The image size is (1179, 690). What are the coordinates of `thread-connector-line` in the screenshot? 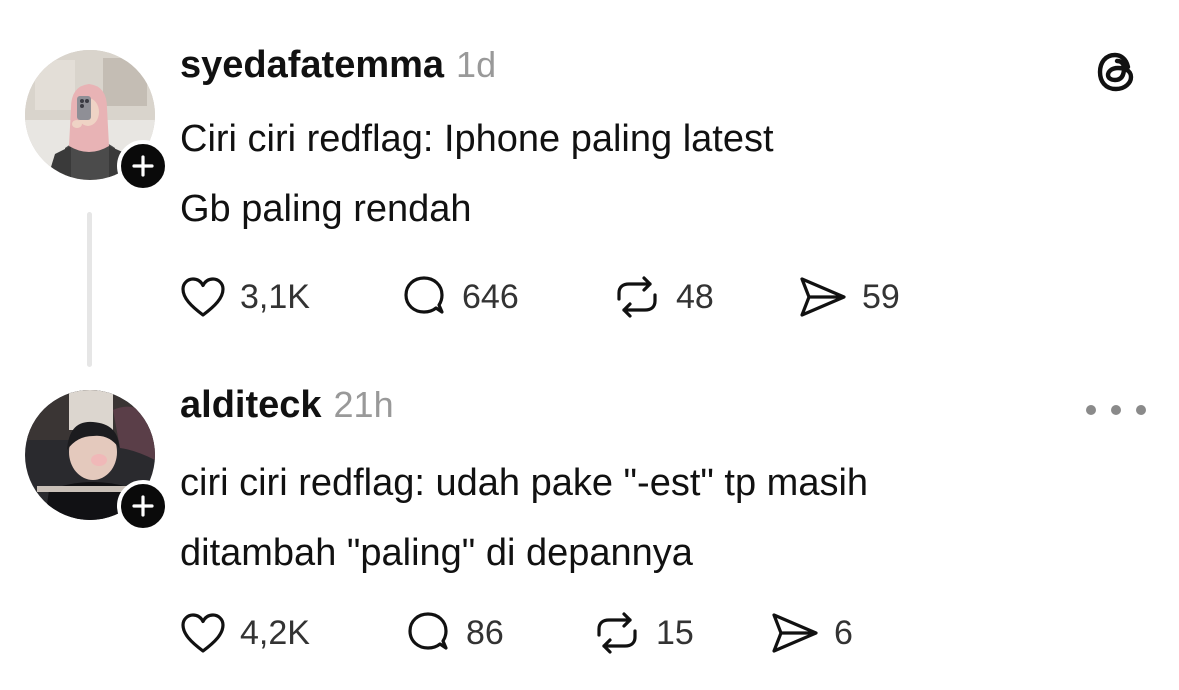 It's located at (89, 289).